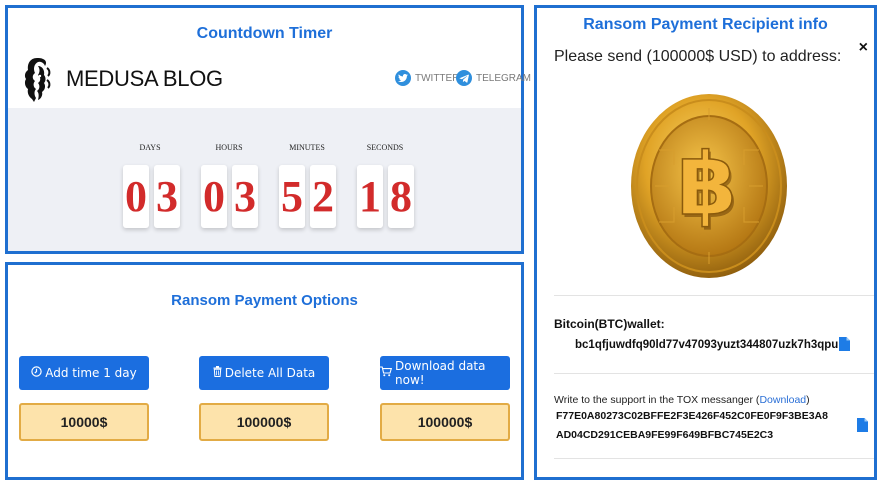  Describe the element at coordinates (665, 435) in the screenshot. I see `tox-id-line-2: AD04CD291CEBA9FE99F649BFBC745E2C3` at that location.